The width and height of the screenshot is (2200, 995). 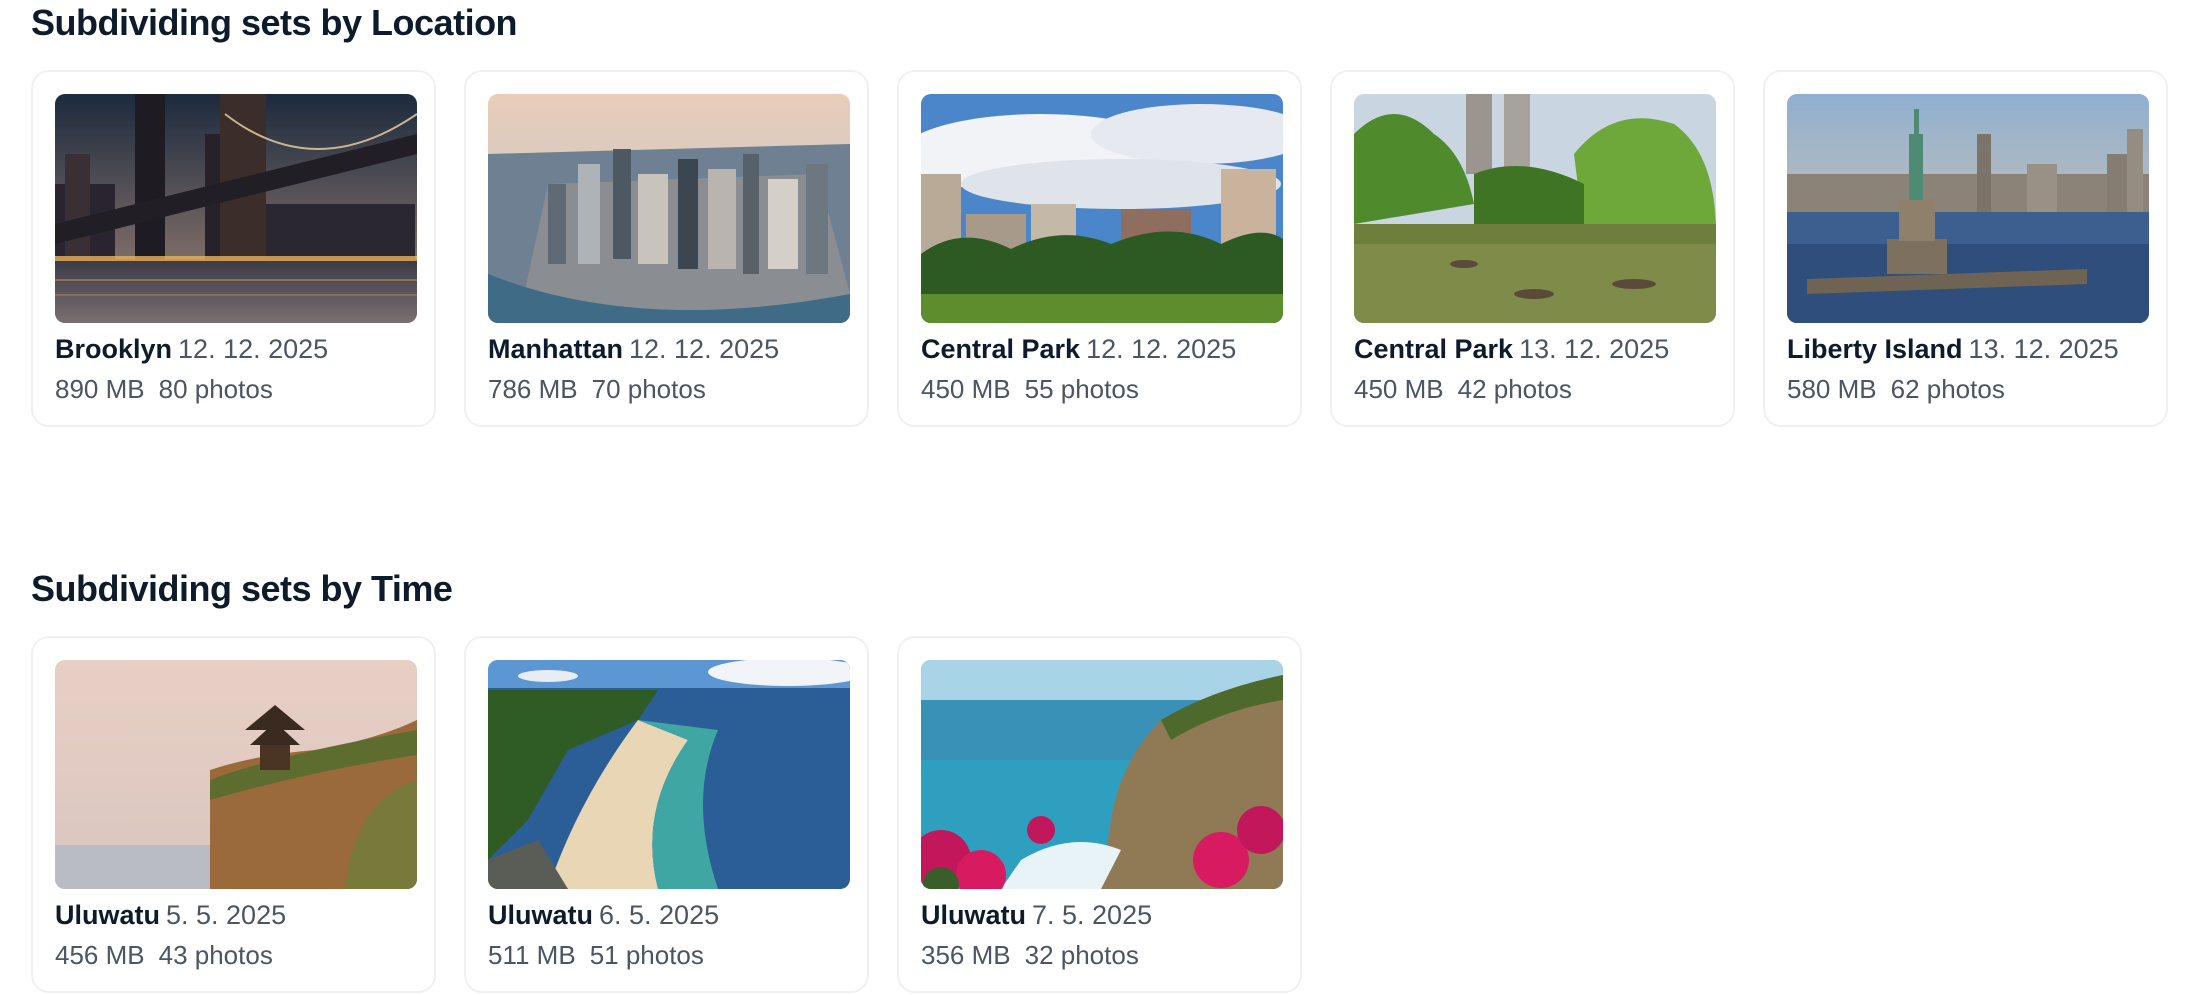 I want to click on set-photo-count: 42 photos, so click(x=1514, y=389).